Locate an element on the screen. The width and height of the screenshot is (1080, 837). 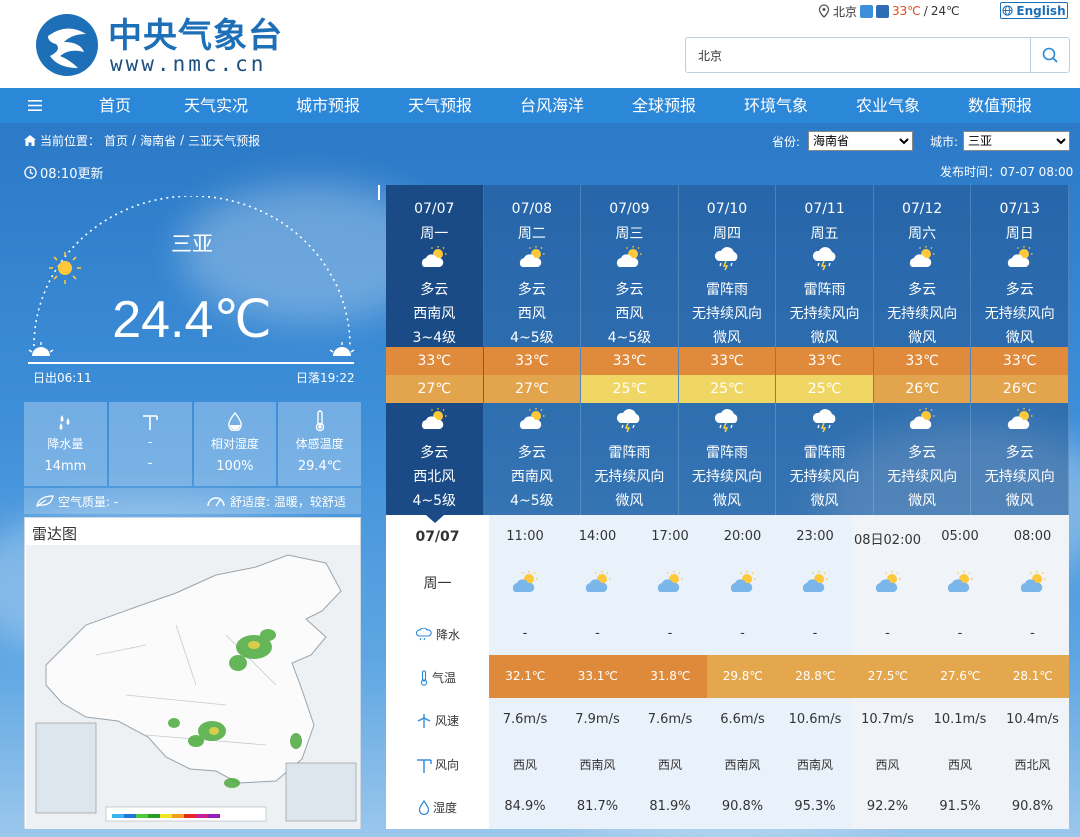
forecast-divider is located at coordinates (379, 192).